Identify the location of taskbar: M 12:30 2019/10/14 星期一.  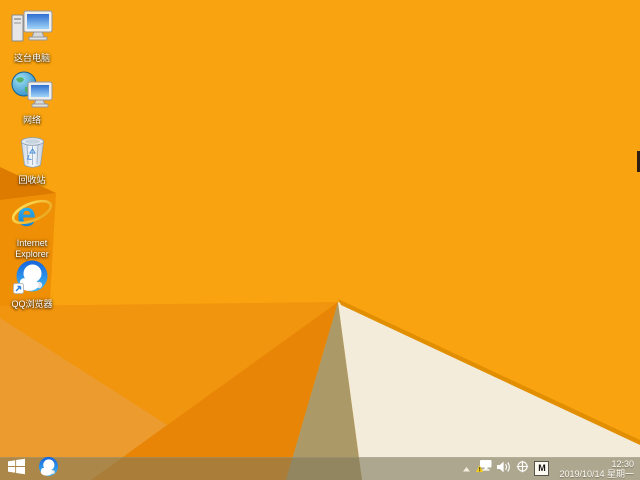
(320, 468).